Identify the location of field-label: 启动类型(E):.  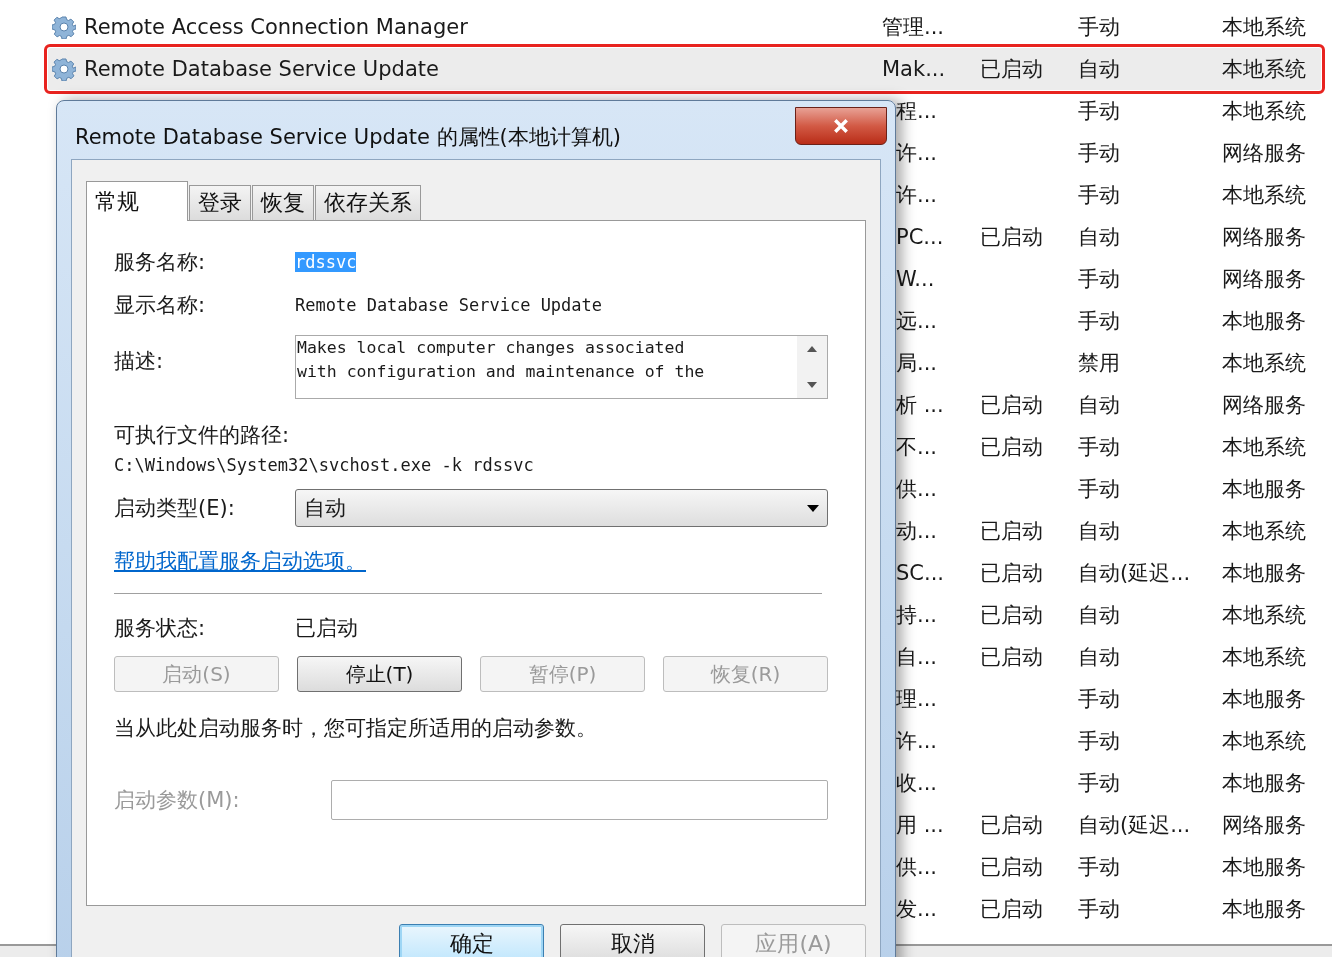
(175, 508).